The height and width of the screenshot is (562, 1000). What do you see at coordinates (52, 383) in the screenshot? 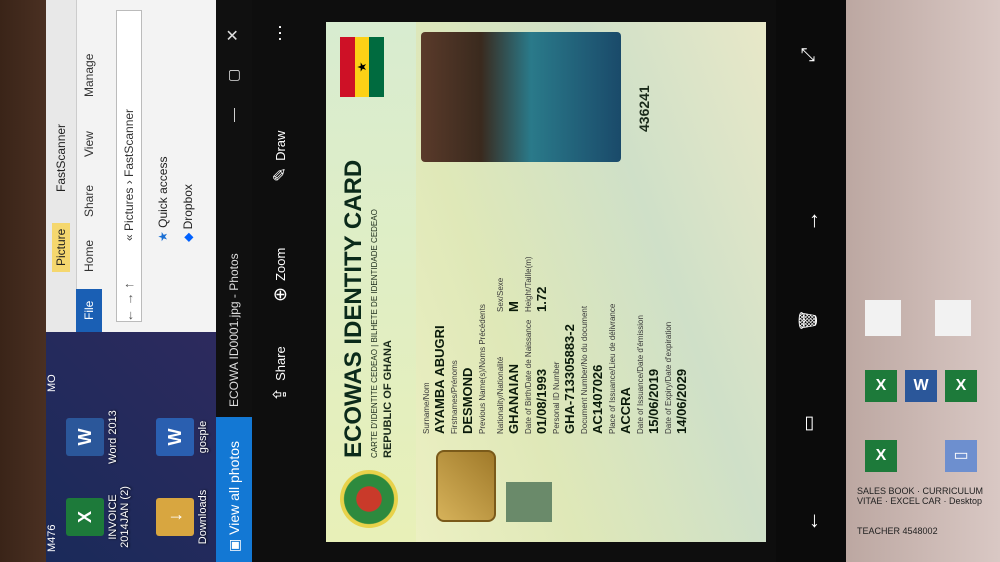
I see `partial-label: MO` at bounding box center [52, 383].